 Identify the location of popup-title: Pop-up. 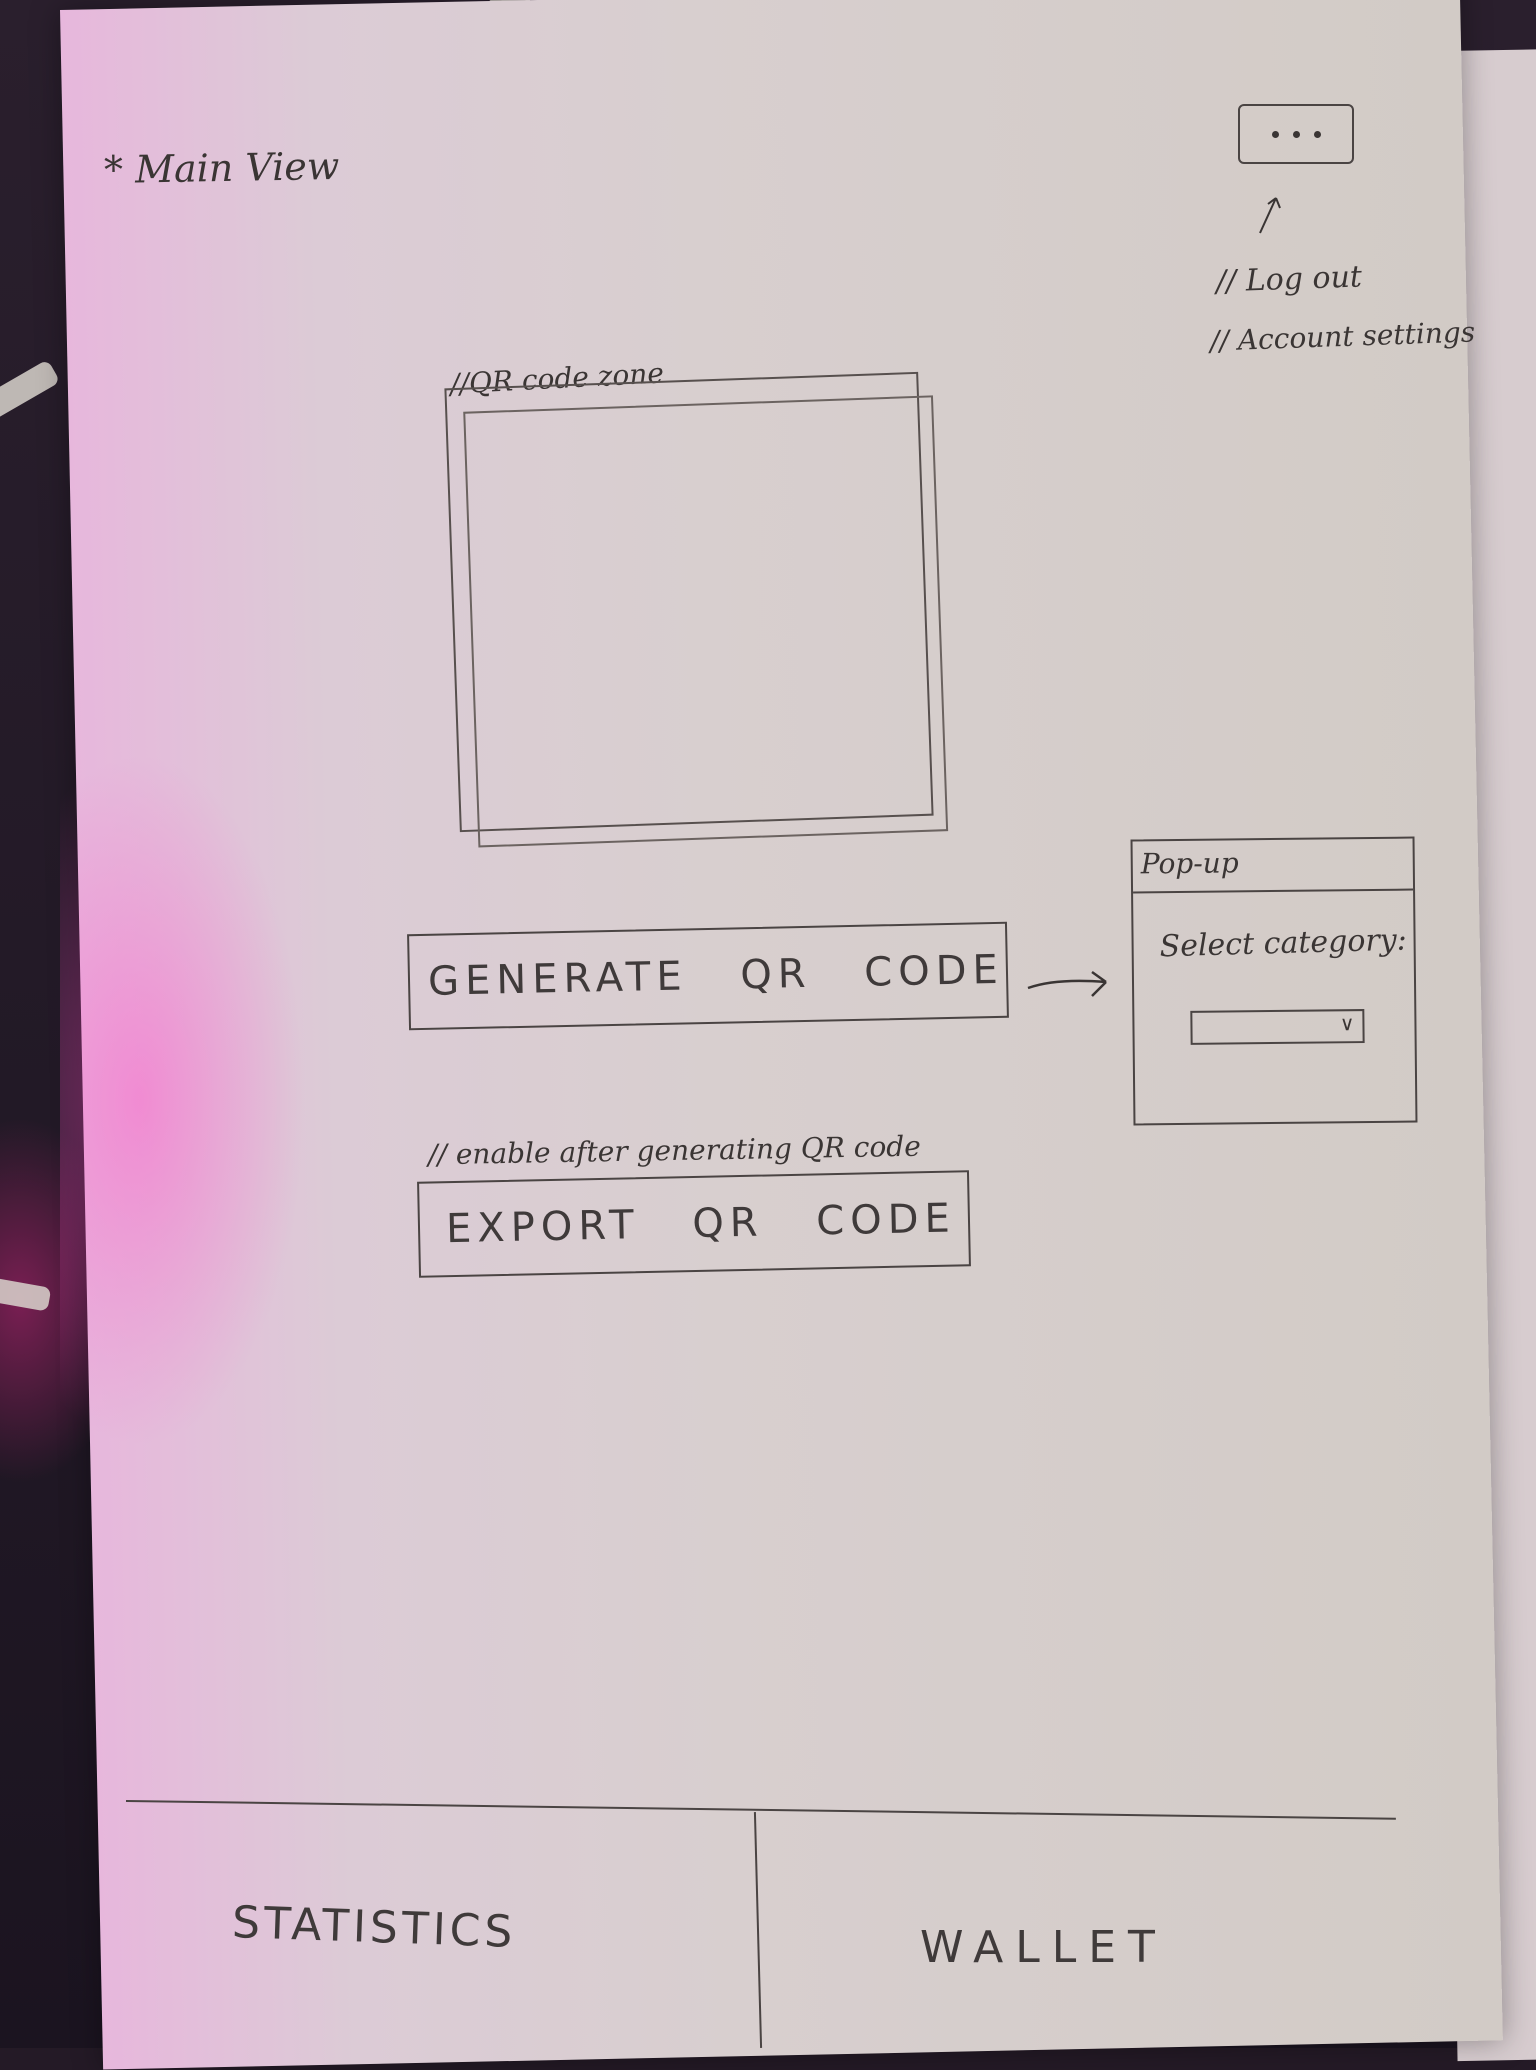
(1189, 863).